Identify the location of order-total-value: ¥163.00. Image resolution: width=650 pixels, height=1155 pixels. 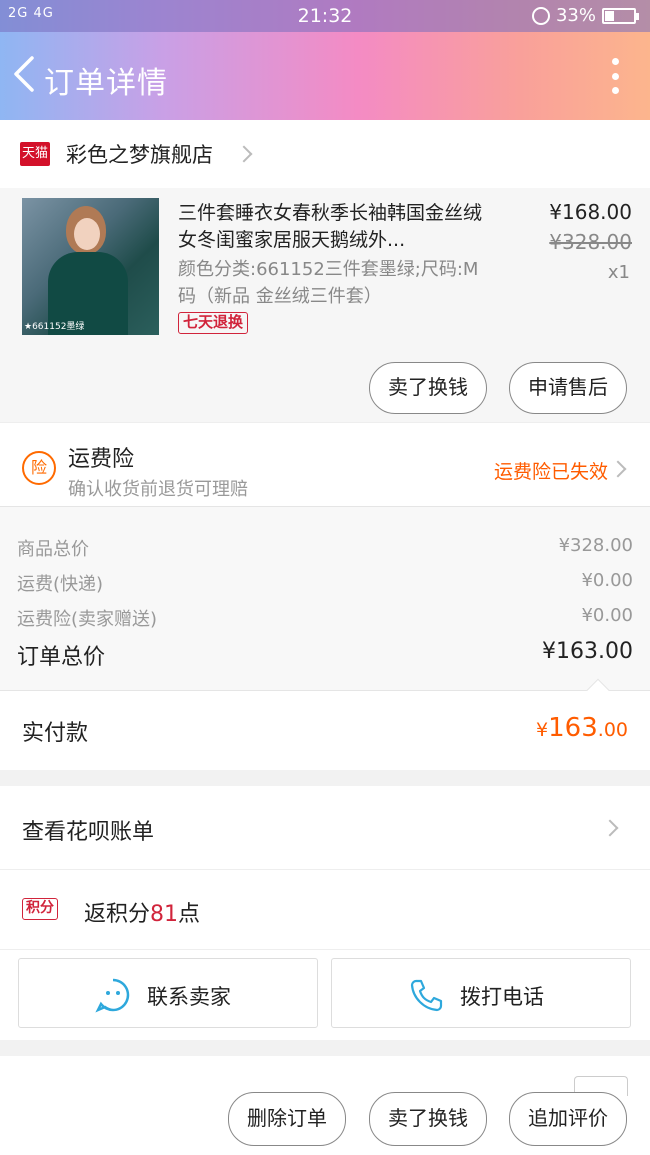
(587, 651).